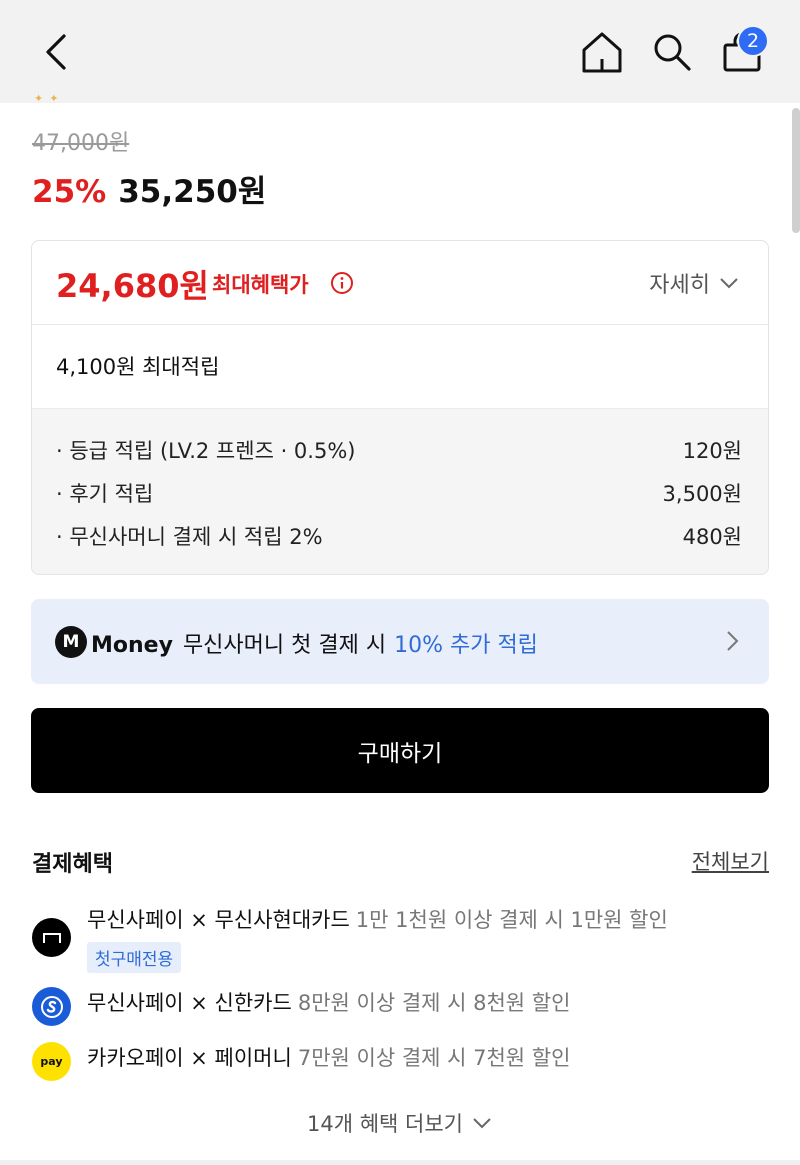  I want to click on musinsa-hyundai-card-logo-icon, so click(51, 937).